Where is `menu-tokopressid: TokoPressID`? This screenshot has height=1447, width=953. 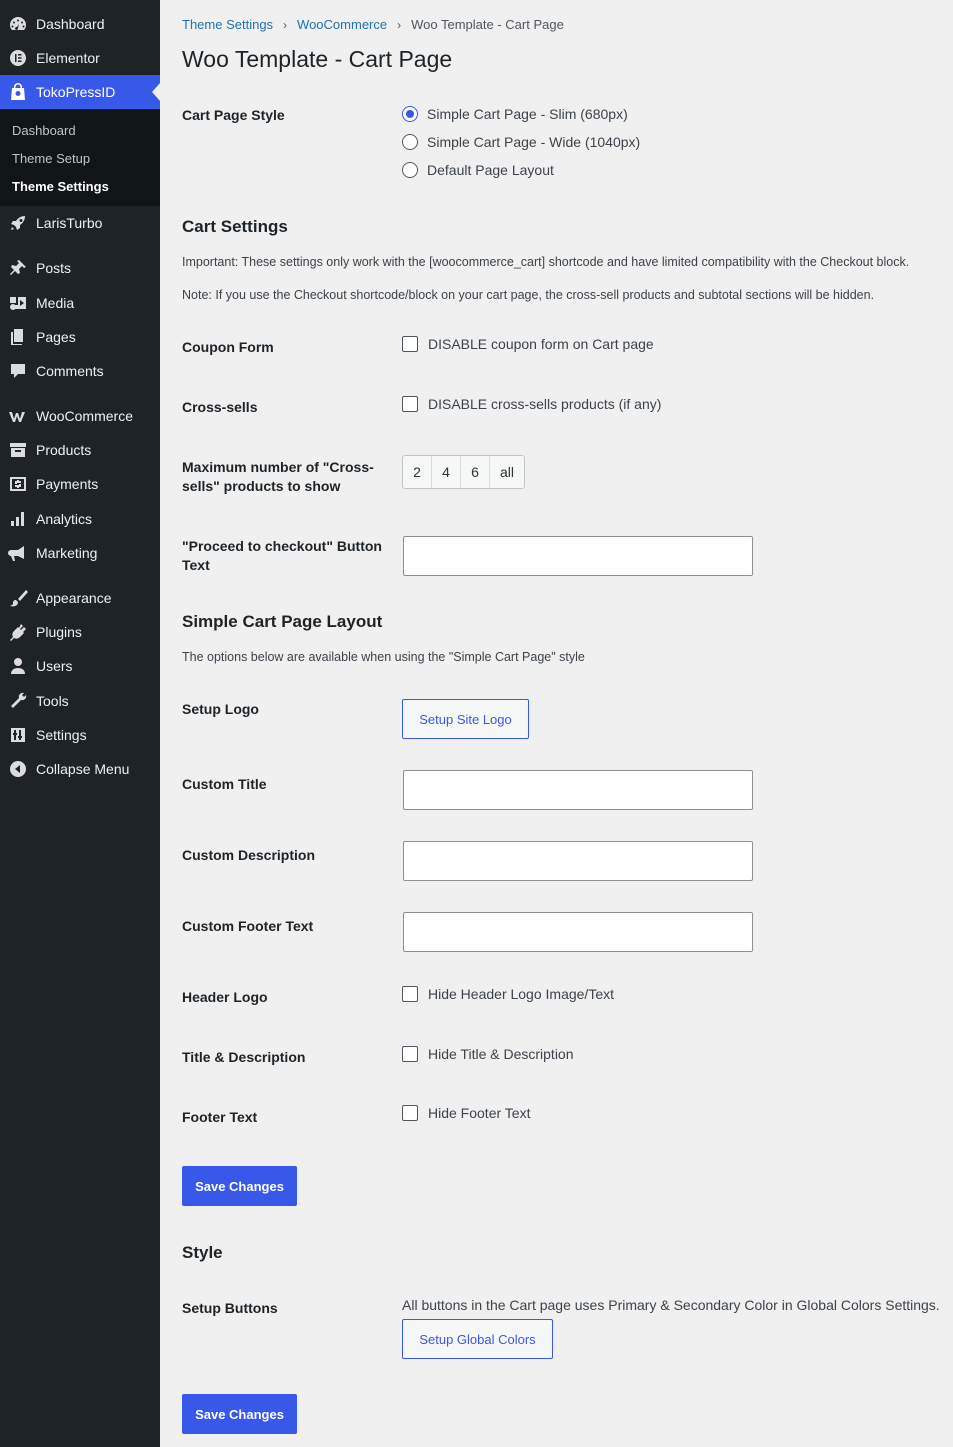
menu-tokopressid: TokoPressID is located at coordinates (80, 92).